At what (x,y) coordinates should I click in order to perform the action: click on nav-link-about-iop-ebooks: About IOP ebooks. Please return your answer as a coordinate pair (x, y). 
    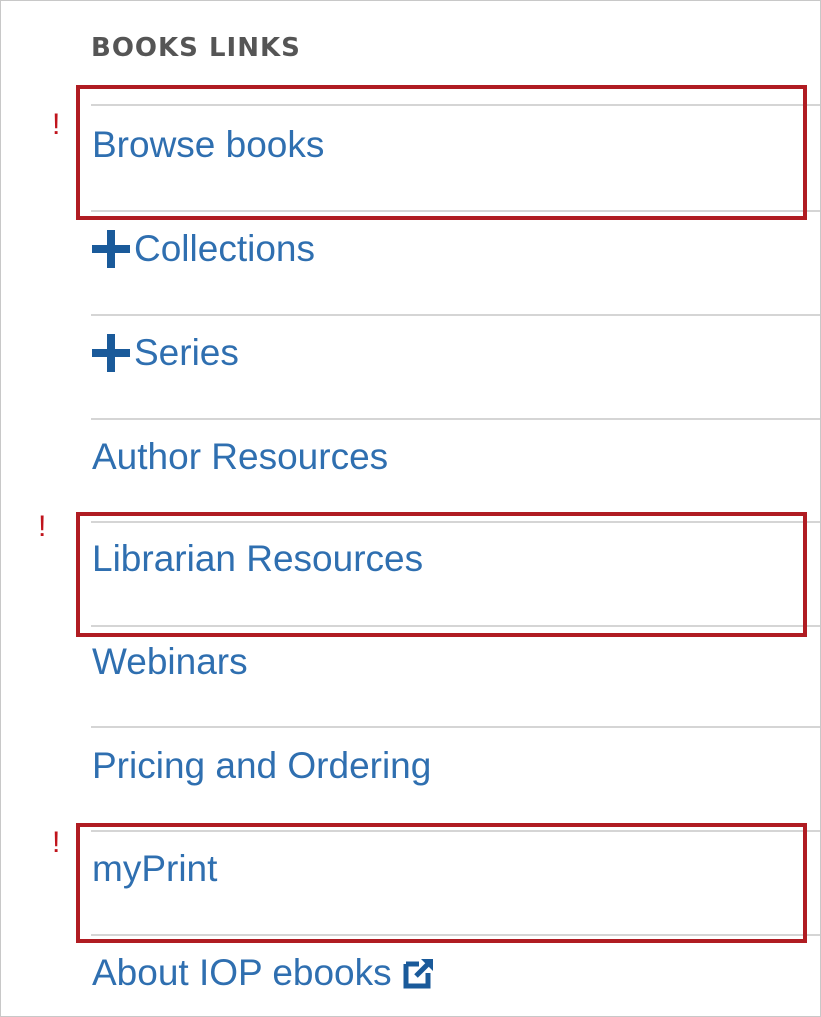
    Looking at the image, I should click on (264, 973).